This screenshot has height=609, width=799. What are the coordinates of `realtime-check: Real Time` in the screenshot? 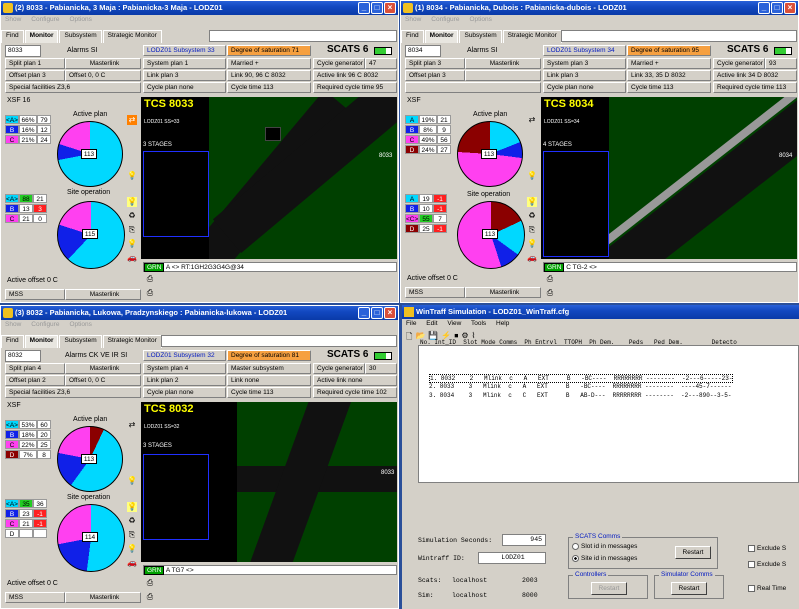 It's located at (767, 588).